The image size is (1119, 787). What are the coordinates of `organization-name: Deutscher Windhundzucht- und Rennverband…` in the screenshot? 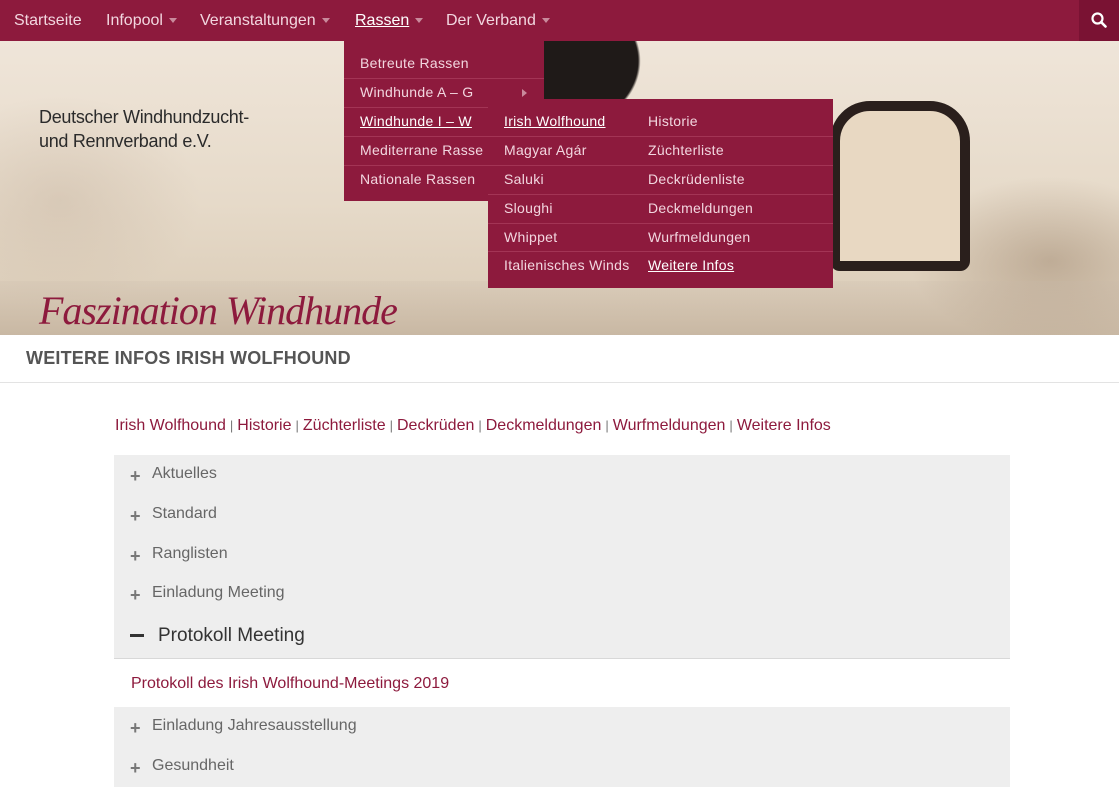 It's located at (144, 129).